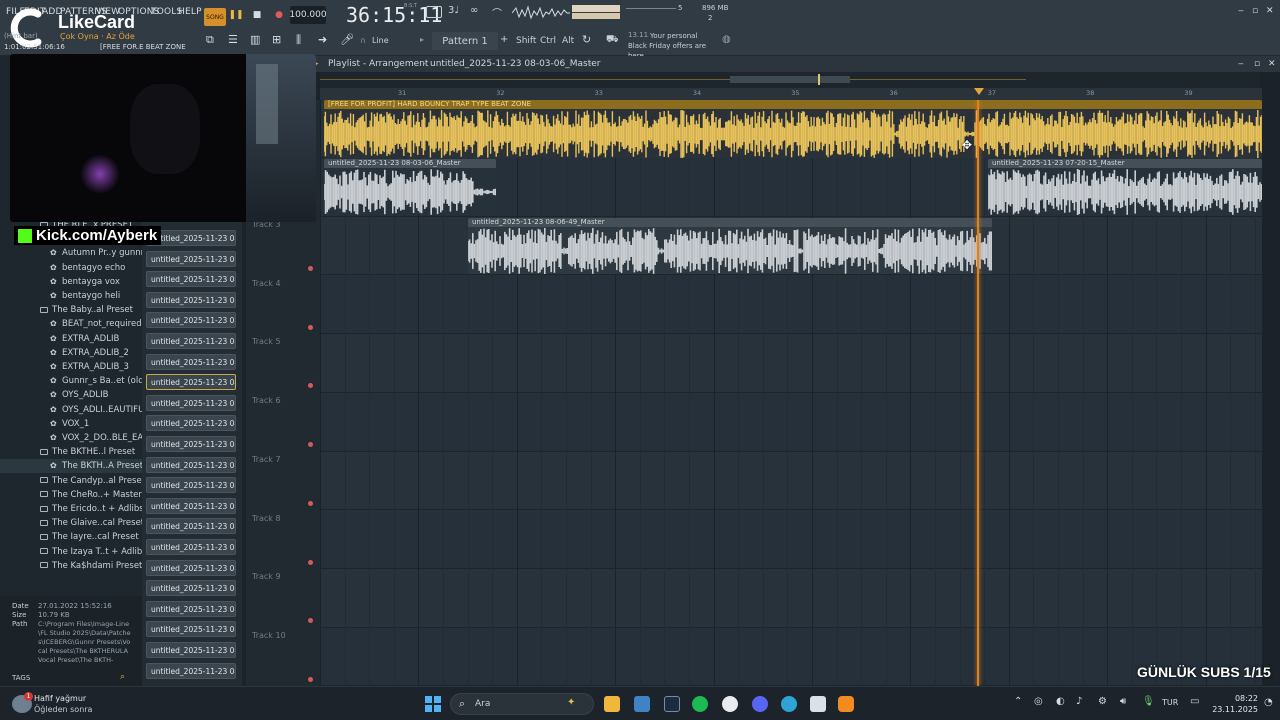 The height and width of the screenshot is (720, 1280). I want to click on close-icon: ✕, so click(1270, 11).